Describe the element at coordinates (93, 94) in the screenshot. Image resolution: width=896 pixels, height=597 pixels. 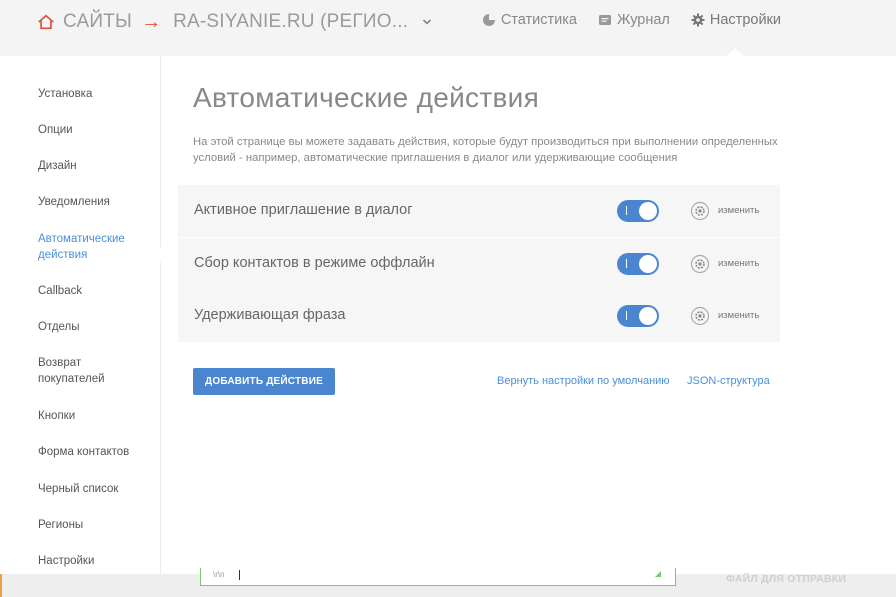
I see `sidebar-item-install: Установка` at that location.